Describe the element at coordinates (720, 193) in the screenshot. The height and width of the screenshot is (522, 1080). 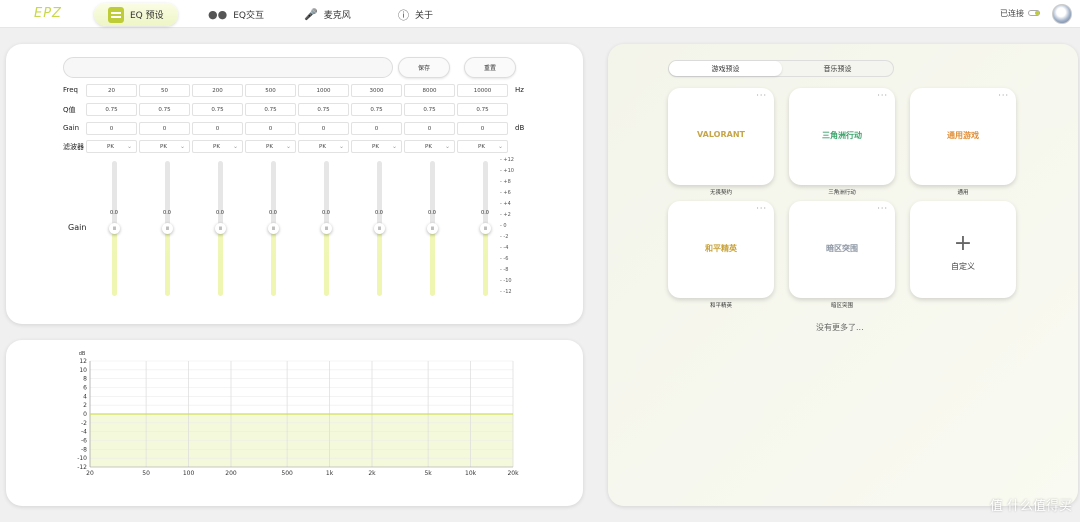
I see `preset-card-label: 无畏契约` at that location.